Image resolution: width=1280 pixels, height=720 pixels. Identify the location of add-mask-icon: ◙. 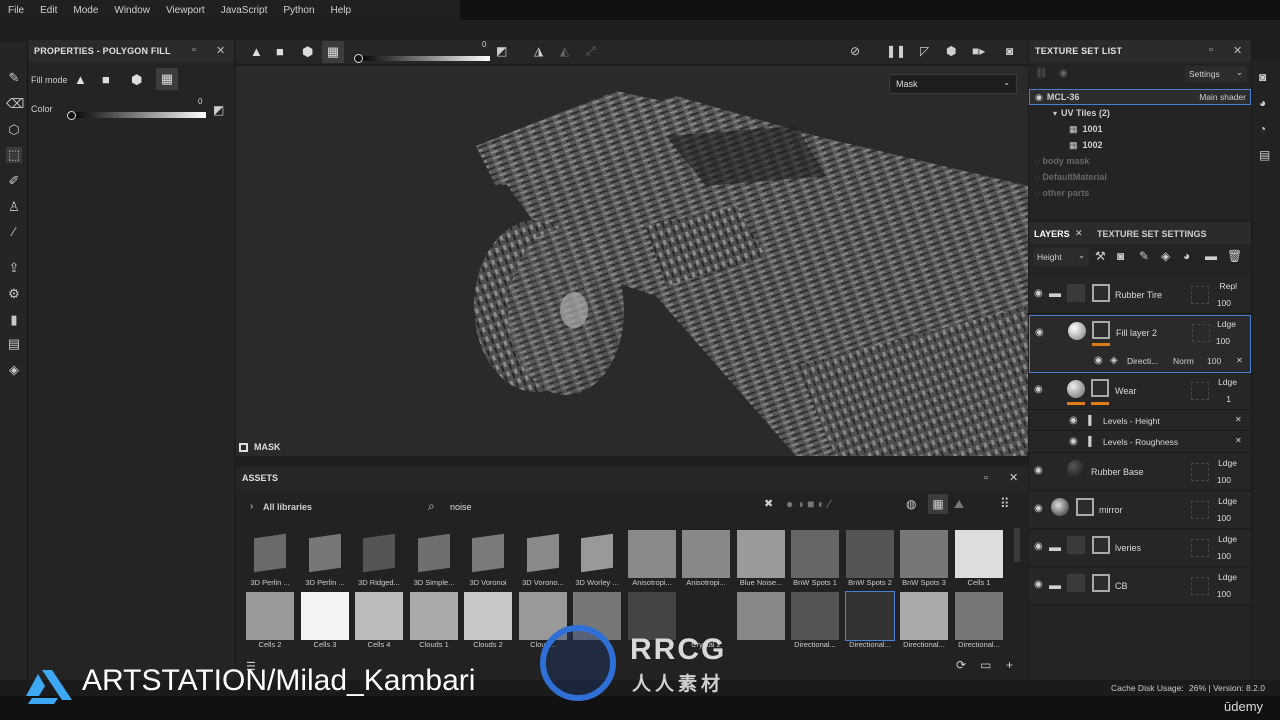
(1120, 256).